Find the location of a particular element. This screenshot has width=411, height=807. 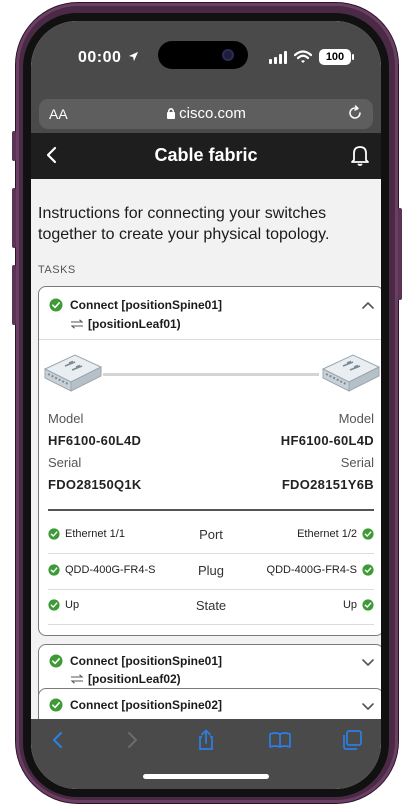

left-model-value: HF6100-60L4D is located at coordinates (95, 440).